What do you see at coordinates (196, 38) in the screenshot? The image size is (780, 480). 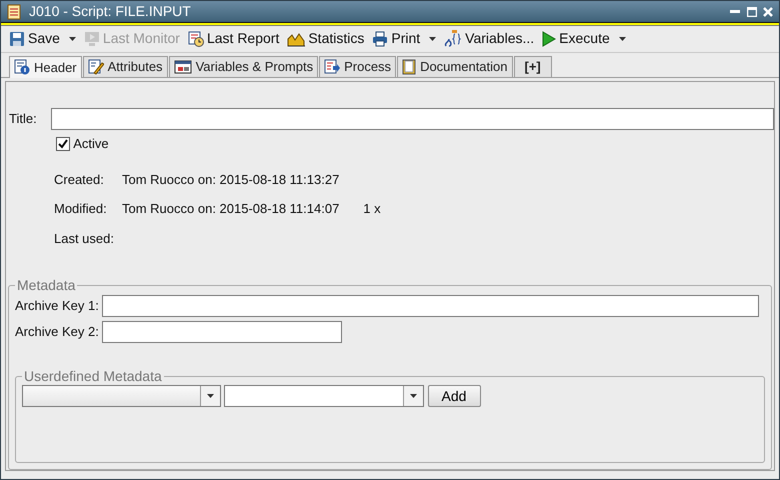 I see `report-clock-icon` at bounding box center [196, 38].